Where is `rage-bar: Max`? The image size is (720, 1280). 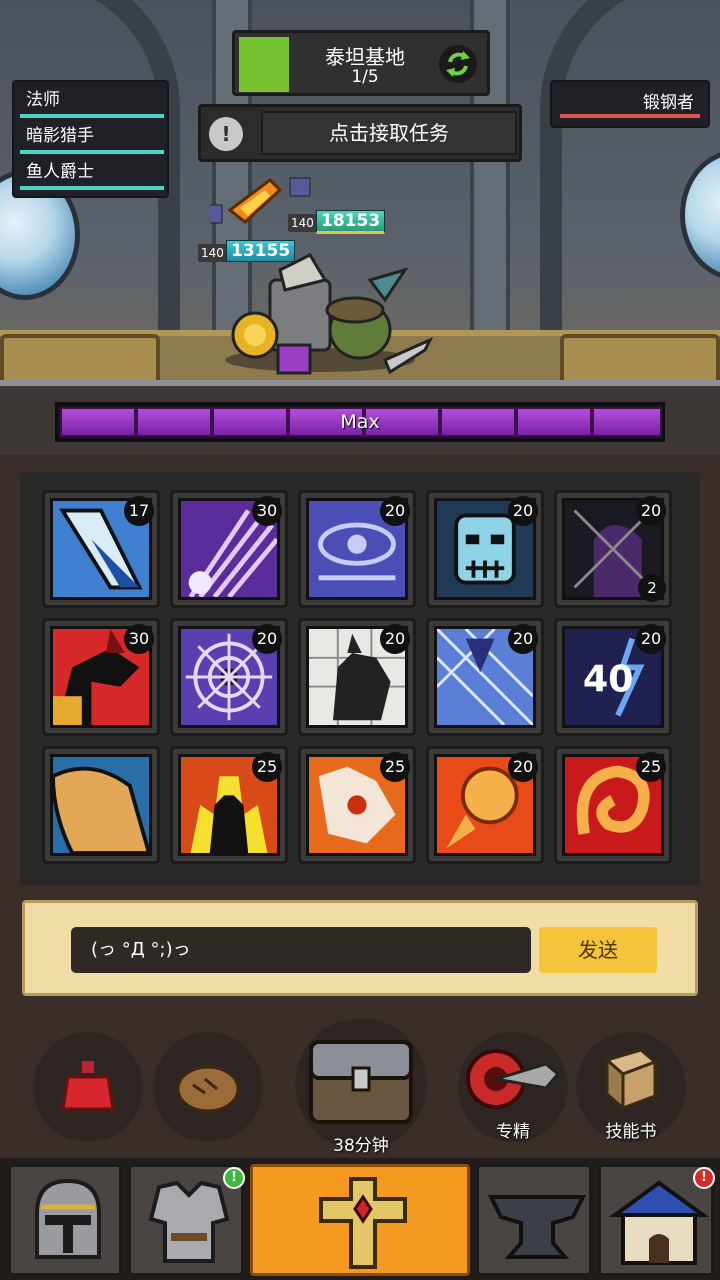 rage-bar: Max is located at coordinates (360, 422).